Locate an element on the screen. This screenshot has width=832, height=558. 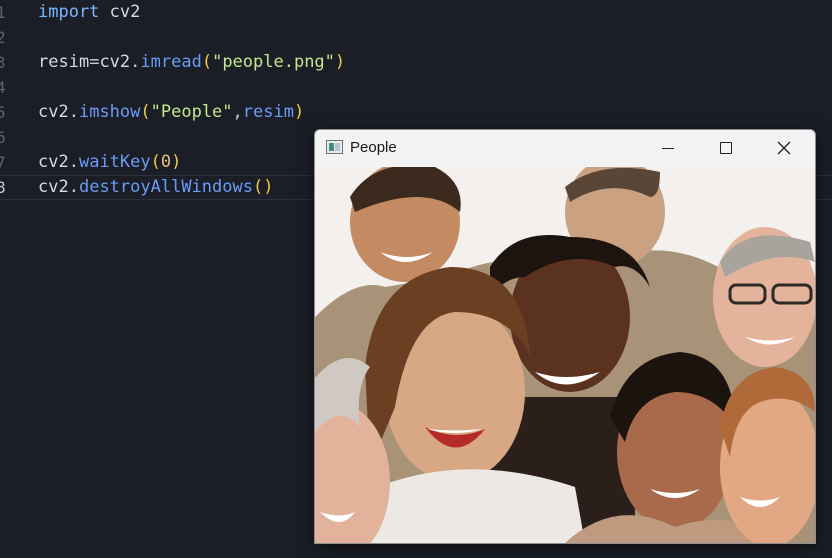
code-line-2: 2 is located at coordinates (416, 37).